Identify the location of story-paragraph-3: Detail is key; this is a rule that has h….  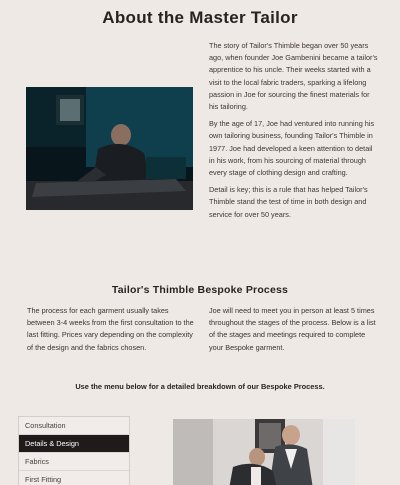
(288, 202).